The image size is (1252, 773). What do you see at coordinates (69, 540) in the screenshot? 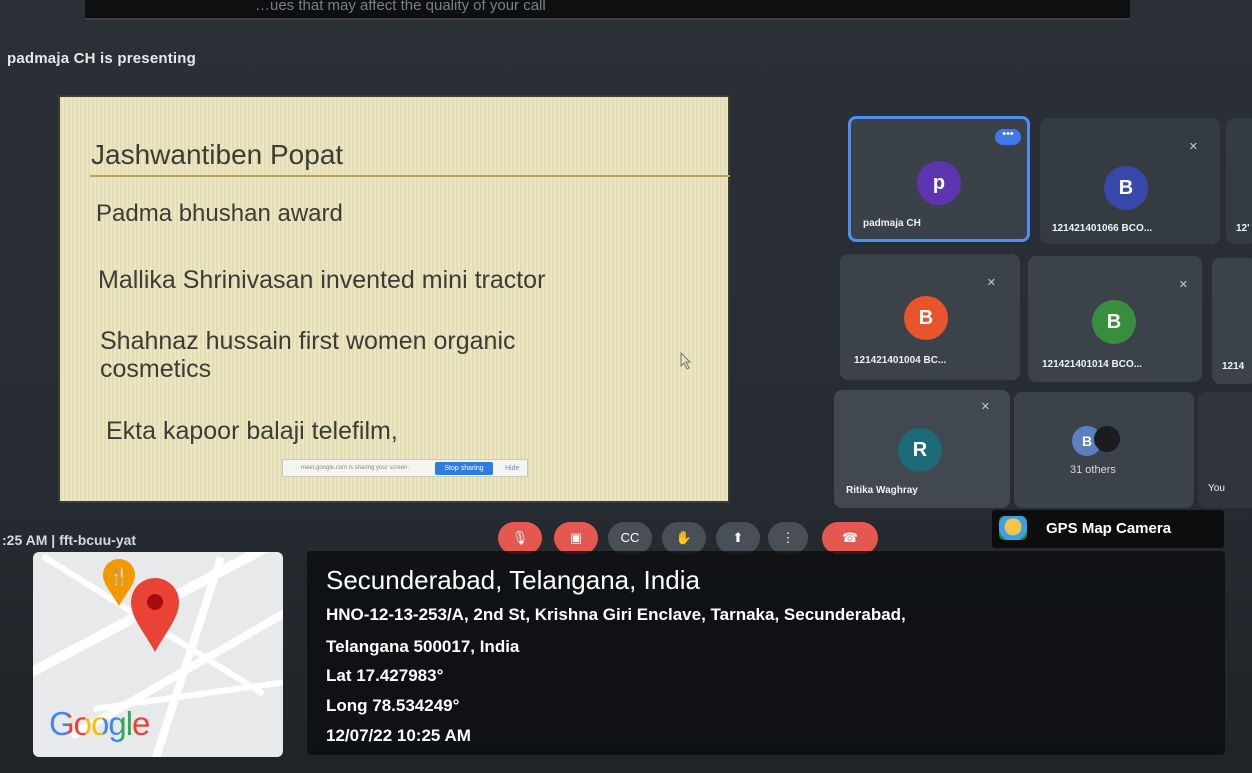
I see `meeting-code: :25 AM | fft-bcuu-yat` at bounding box center [69, 540].